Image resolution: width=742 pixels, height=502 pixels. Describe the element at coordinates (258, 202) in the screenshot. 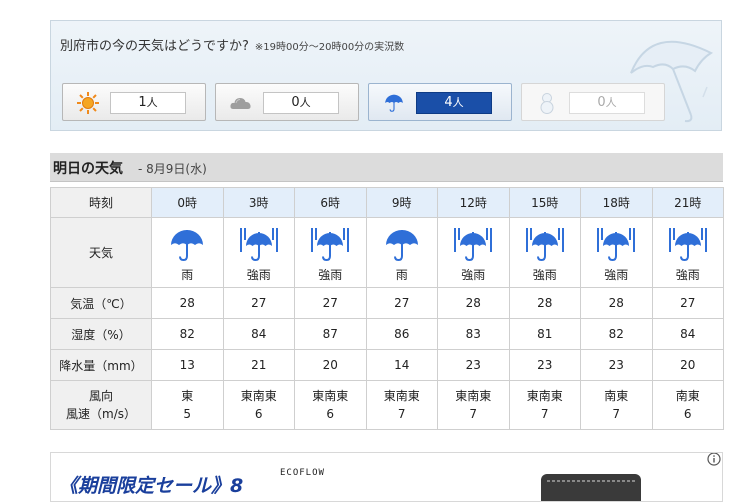

I see `hour-cell: 3時` at that location.